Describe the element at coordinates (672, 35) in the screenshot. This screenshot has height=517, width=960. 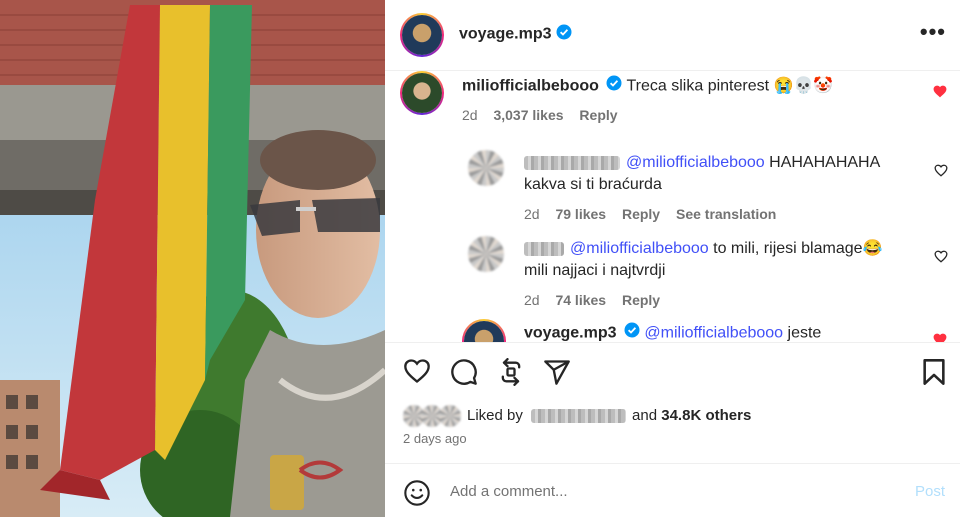
I see `post-header: voyage.mp3 •••` at that location.